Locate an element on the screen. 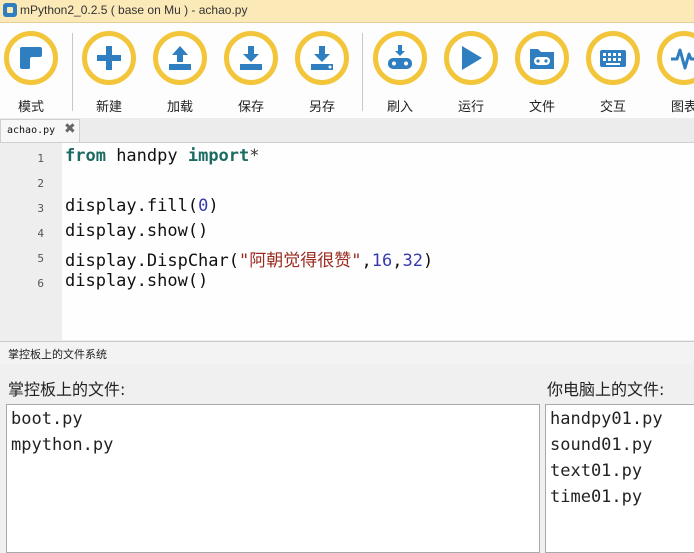 The image size is (694, 553). code-text: from handpy import* is located at coordinates (162, 156).